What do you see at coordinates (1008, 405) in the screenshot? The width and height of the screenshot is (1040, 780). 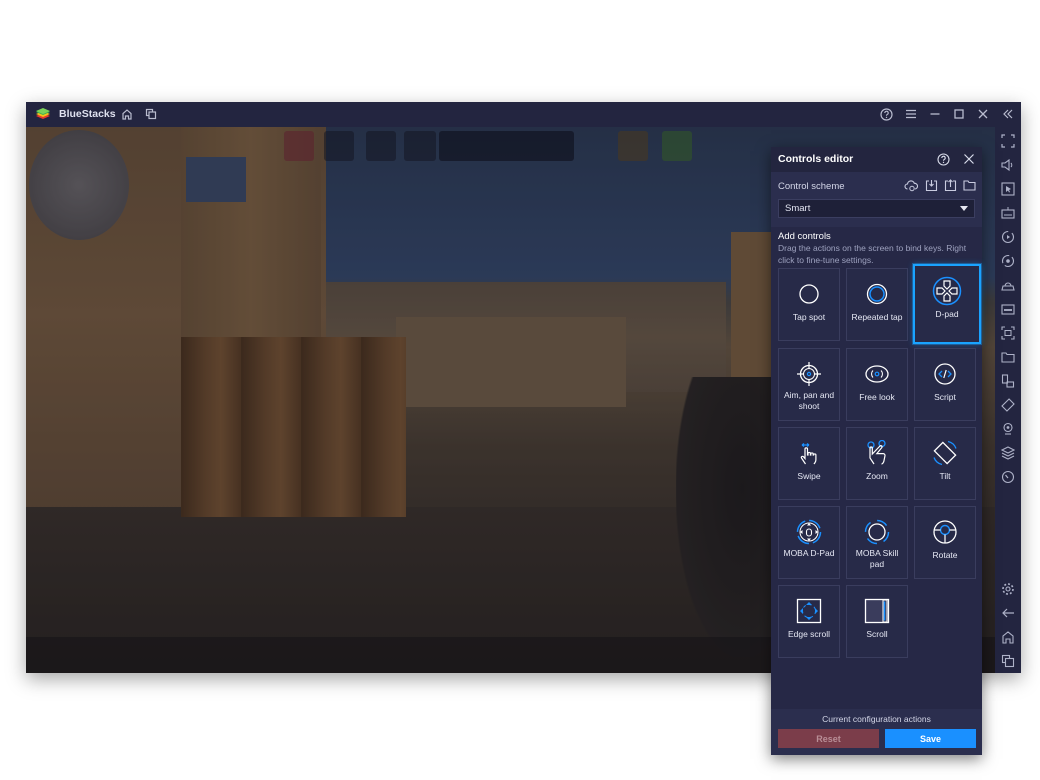 I see `rotate-icon` at bounding box center [1008, 405].